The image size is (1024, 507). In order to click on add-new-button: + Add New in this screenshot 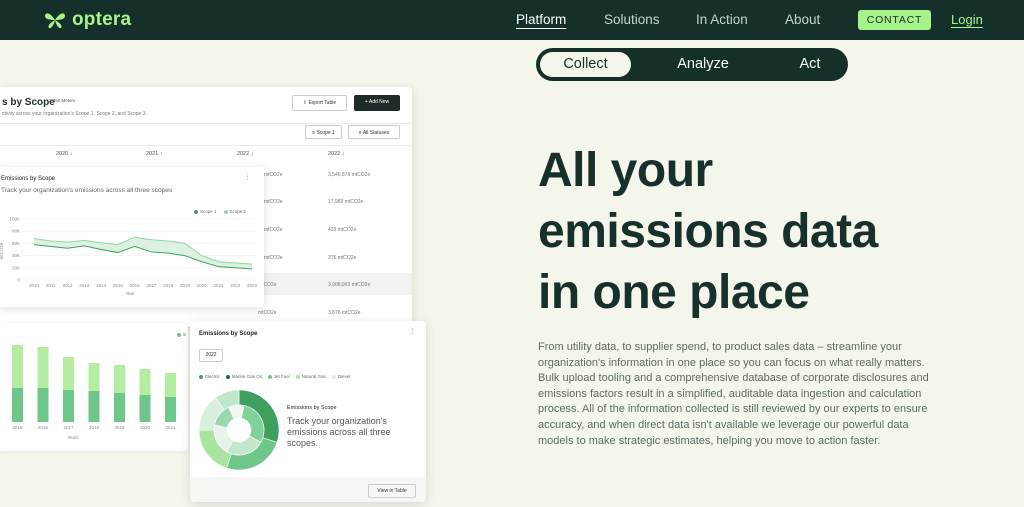, I will do `click(377, 103)`.